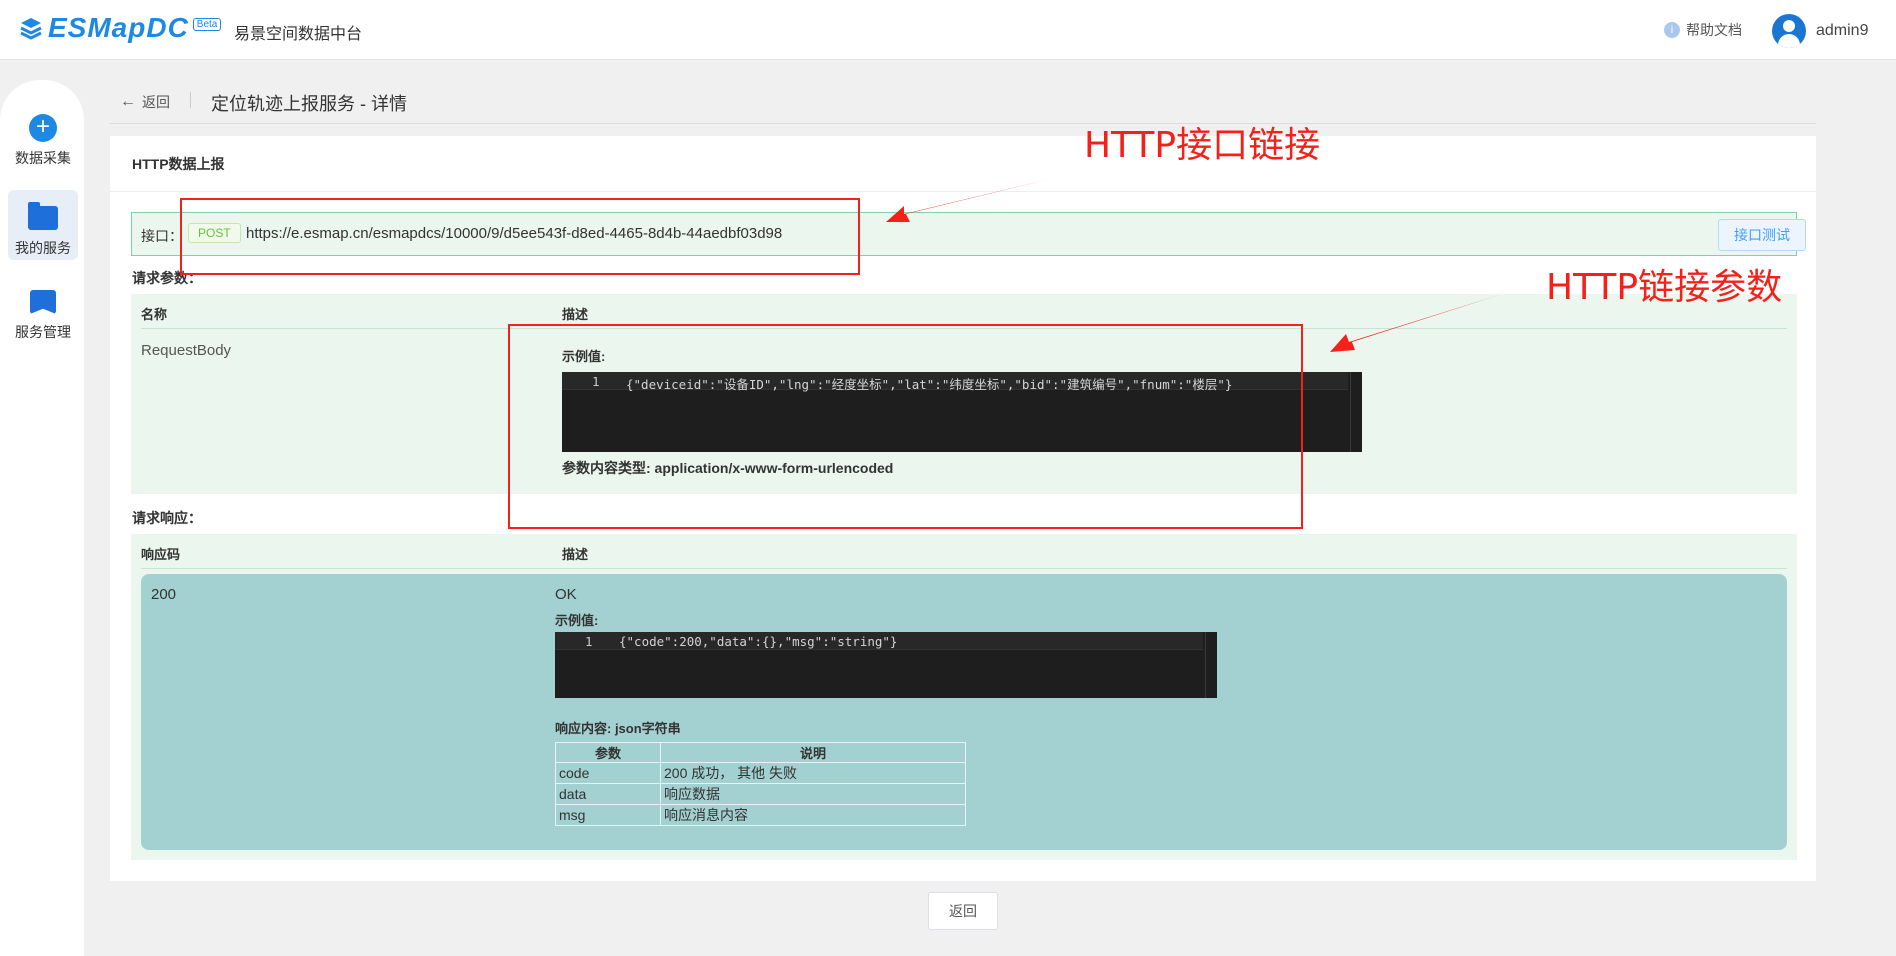 The height and width of the screenshot is (956, 1896). What do you see at coordinates (520, 236) in the screenshot?
I see `annotation-box-url` at bounding box center [520, 236].